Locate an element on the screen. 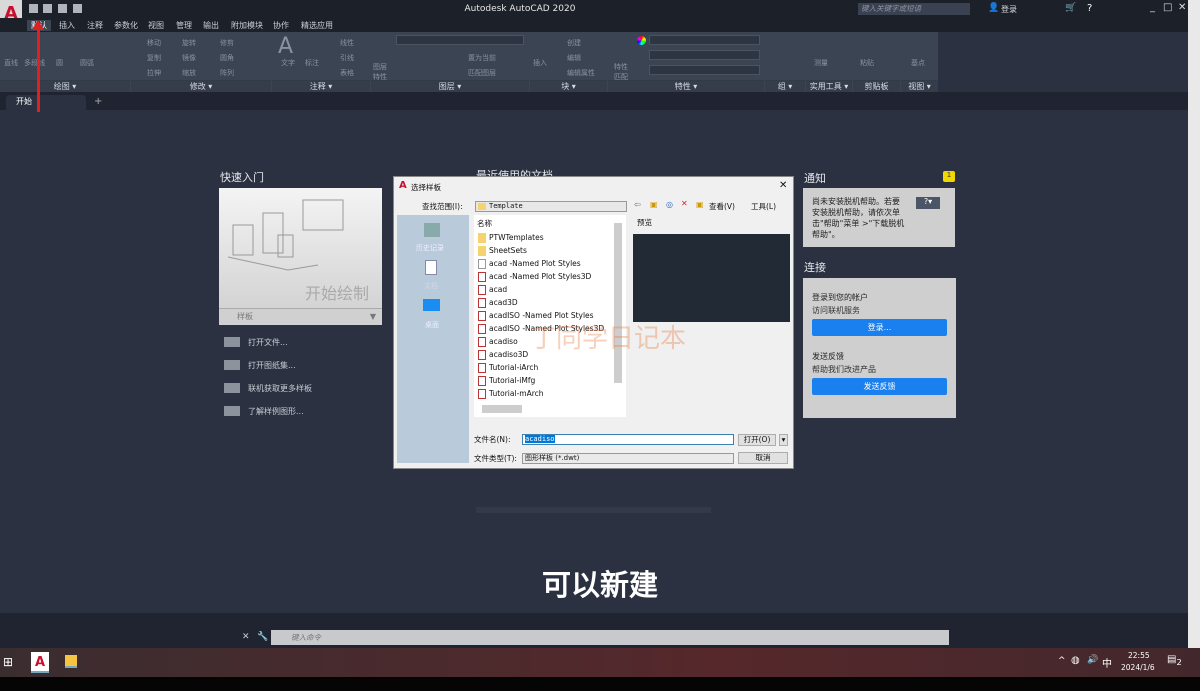 This screenshot has height=691, width=1200. tab-output: 输出 is located at coordinates (211, 25).